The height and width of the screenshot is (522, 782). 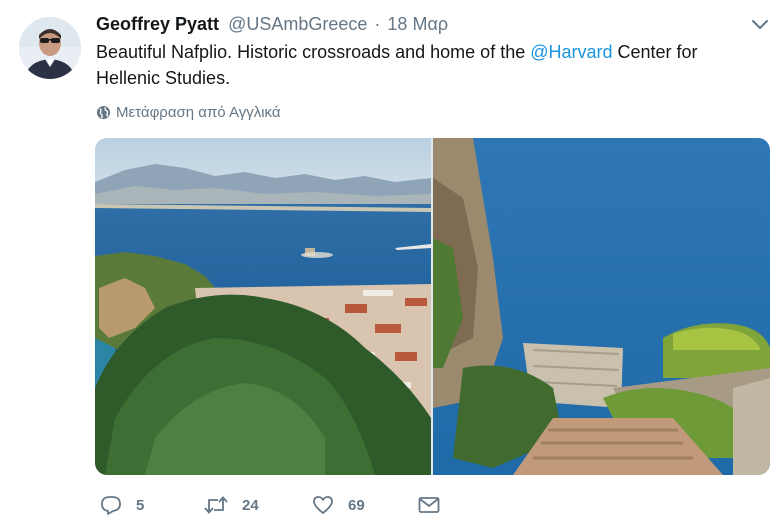 I want to click on reply-button: 5, so click(x=122, y=505).